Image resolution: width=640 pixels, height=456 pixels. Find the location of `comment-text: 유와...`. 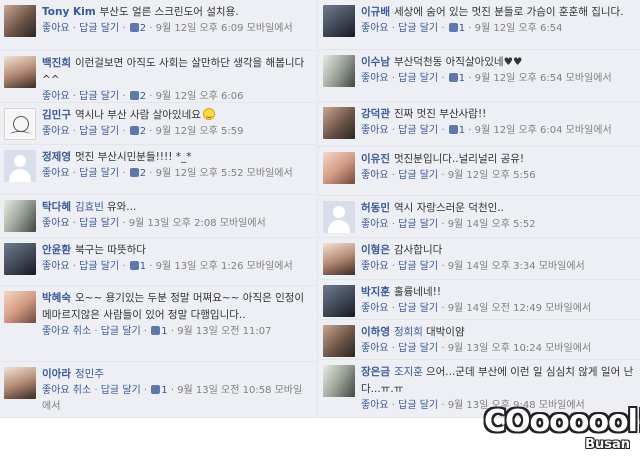

comment-text: 유와... is located at coordinates (121, 207).